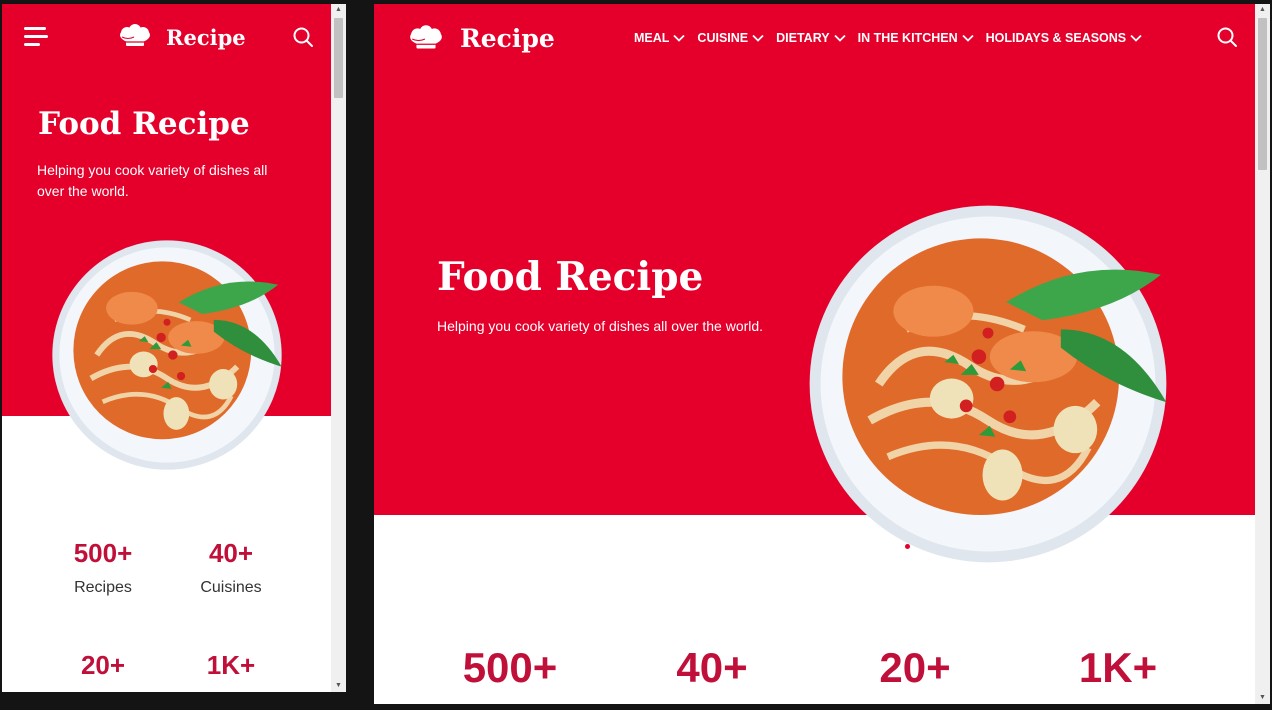 The width and height of the screenshot is (1272, 710). What do you see at coordinates (231, 587) in the screenshot?
I see `stat-label: Cuisines` at bounding box center [231, 587].